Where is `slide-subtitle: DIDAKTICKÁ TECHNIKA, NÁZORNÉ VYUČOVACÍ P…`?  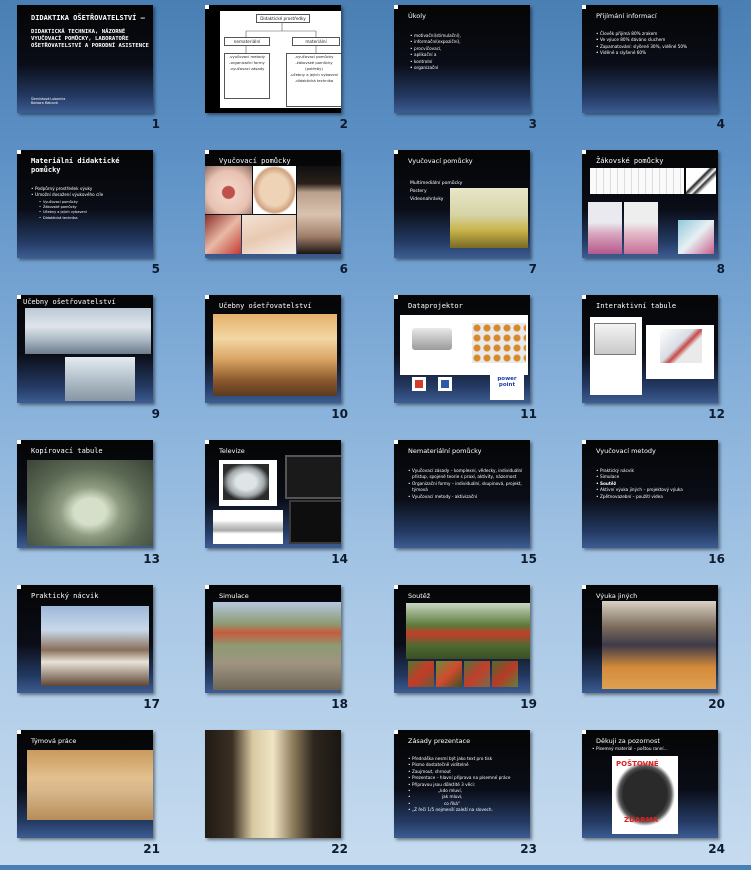
slide-subtitle: DIDAKTICKÁ TECHNIKA, NÁZORNÉ VYUČOVACÍ P… is located at coordinates (90, 39).